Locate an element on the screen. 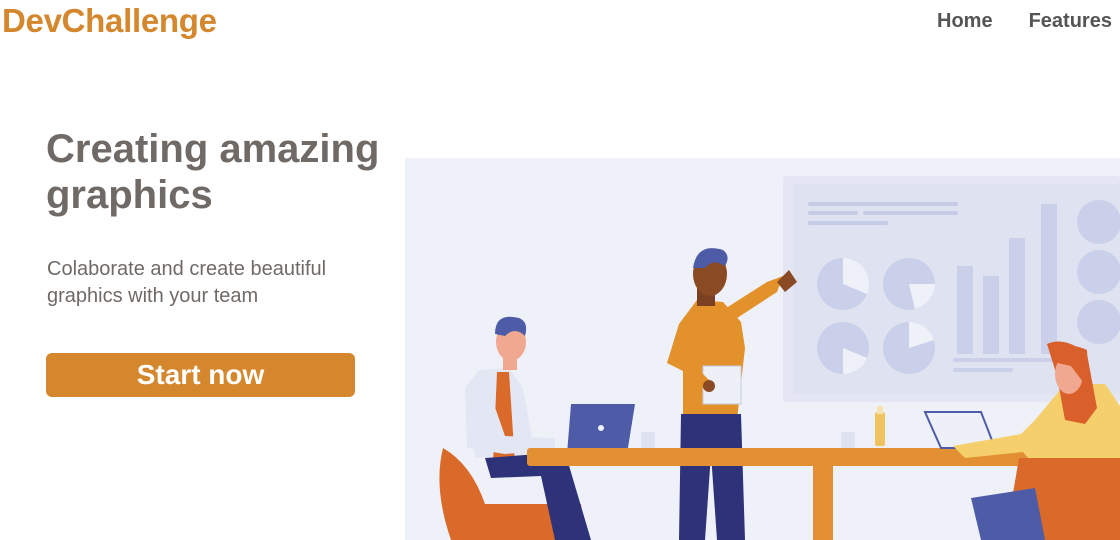 Image resolution: width=1120 pixels, height=540 pixels. nav-home: Home is located at coordinates (965, 21).